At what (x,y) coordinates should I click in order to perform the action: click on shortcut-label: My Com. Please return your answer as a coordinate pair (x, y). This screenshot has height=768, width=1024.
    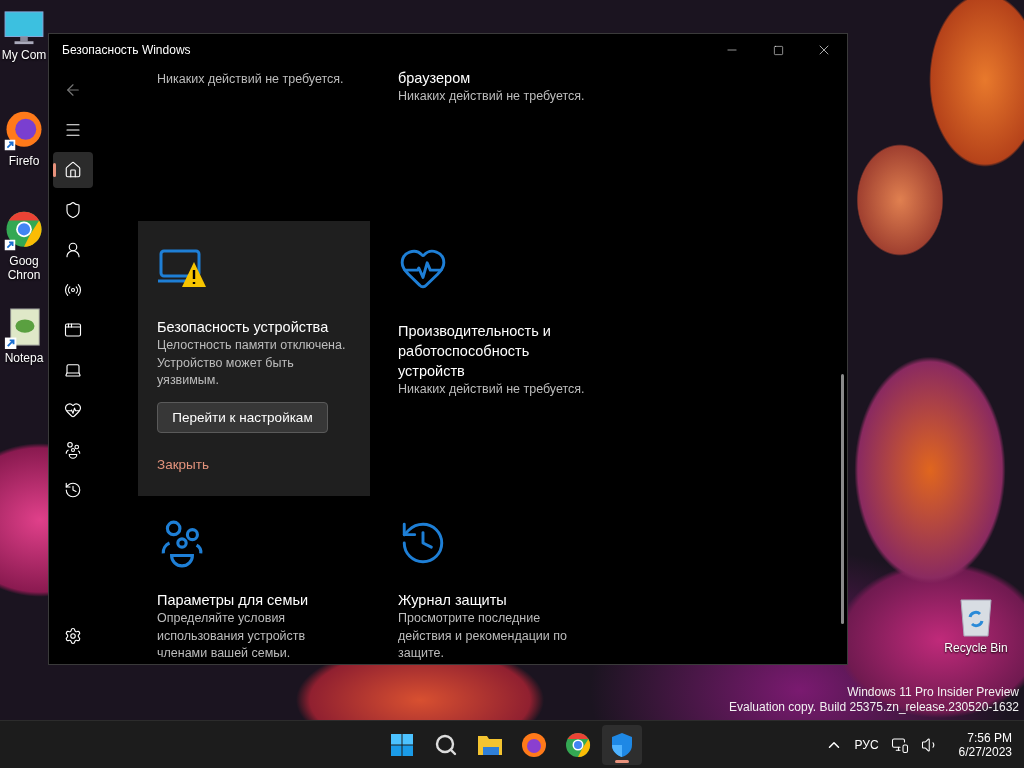
    Looking at the image, I should click on (24, 55).